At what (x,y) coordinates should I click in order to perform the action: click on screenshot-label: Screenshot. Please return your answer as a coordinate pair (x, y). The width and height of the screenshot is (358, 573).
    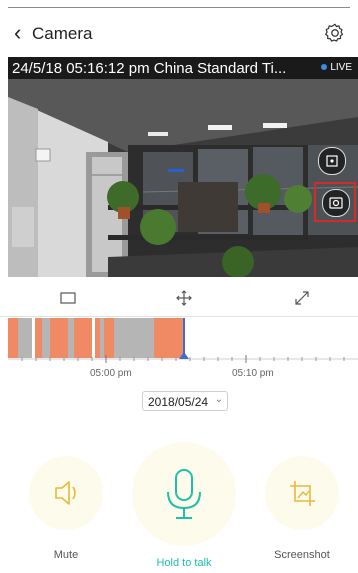
    Looking at the image, I should click on (302, 555).